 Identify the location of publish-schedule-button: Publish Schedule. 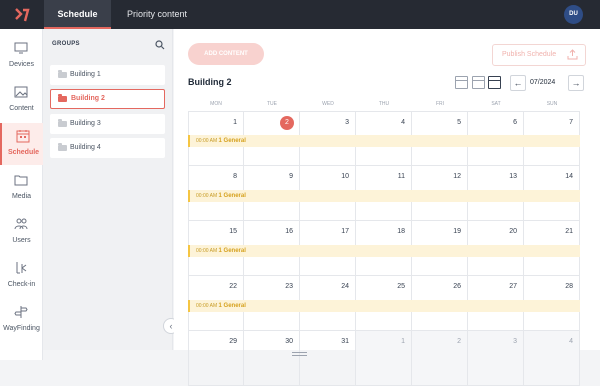
(539, 55).